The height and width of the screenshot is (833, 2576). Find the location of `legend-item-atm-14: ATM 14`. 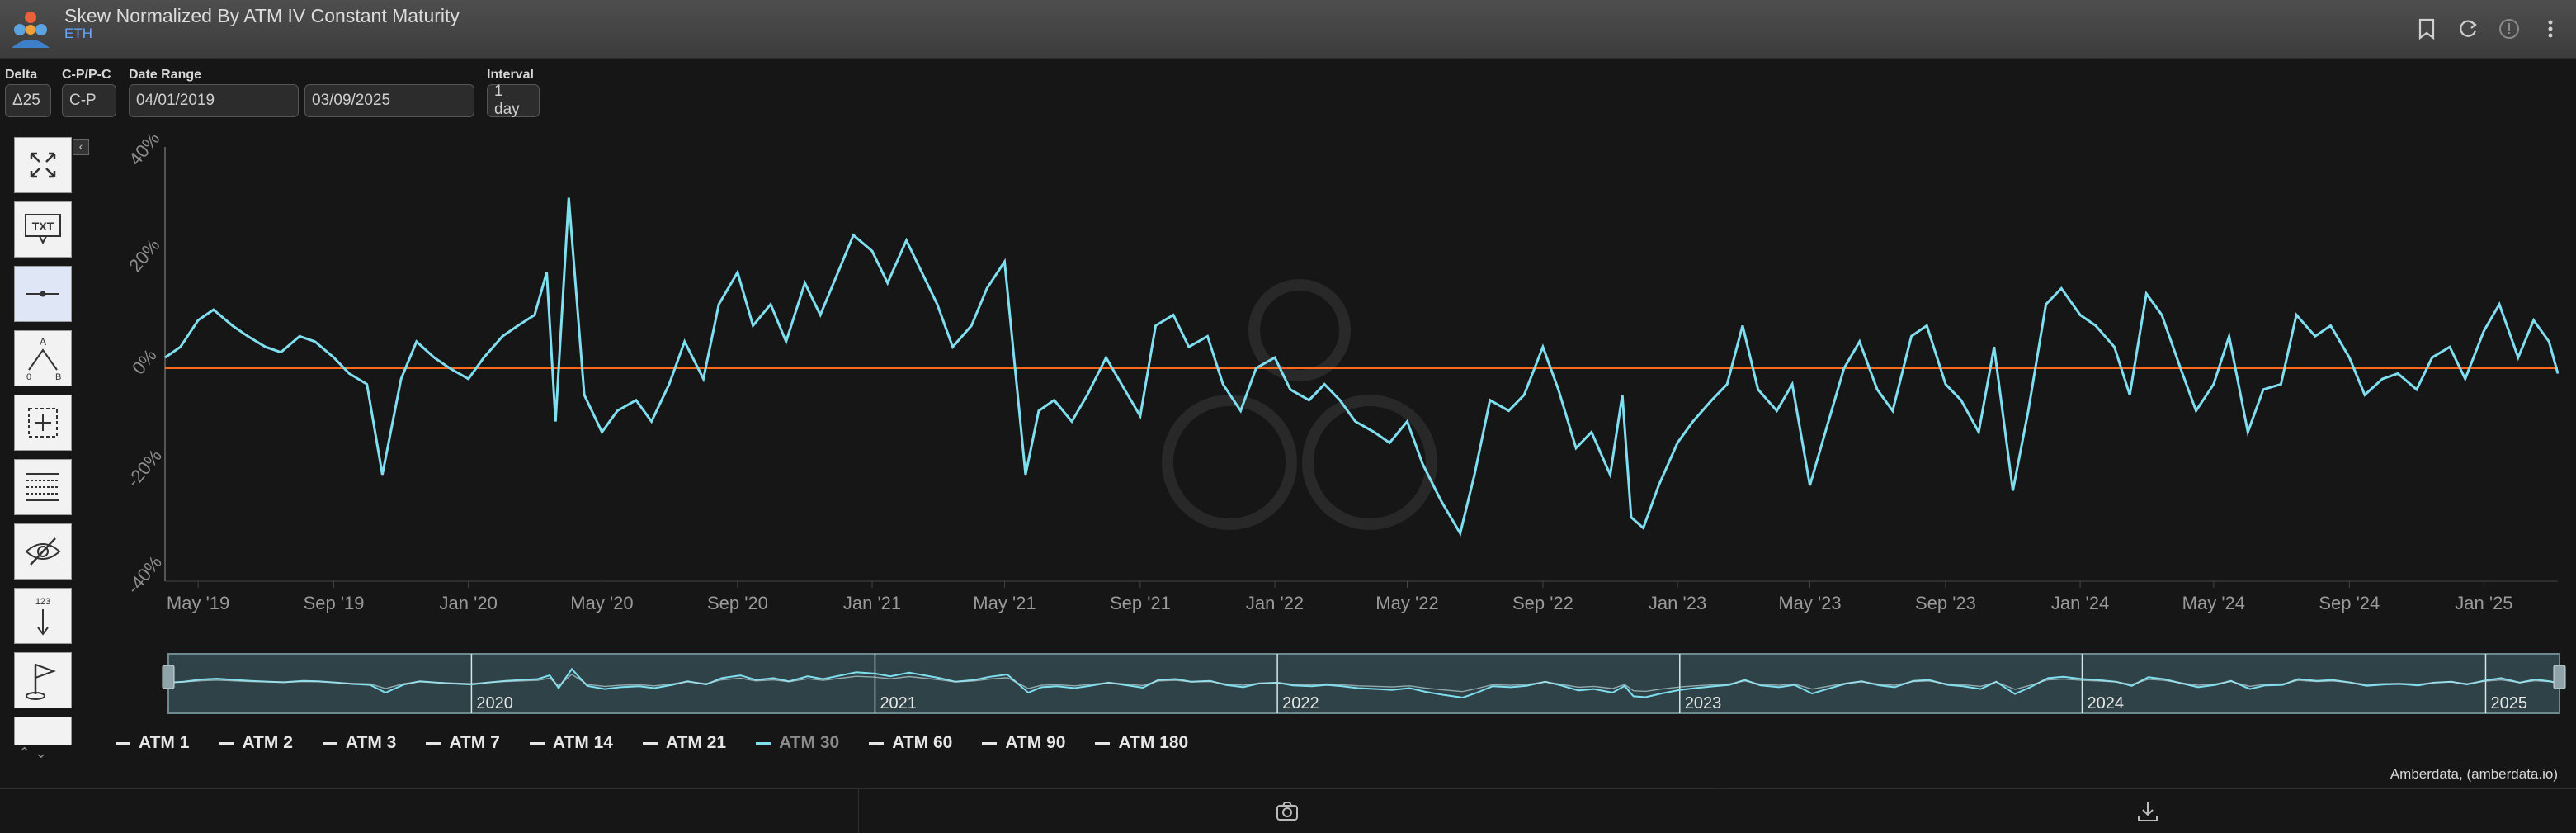

legend-item-atm-14: ATM 14 is located at coordinates (571, 743).